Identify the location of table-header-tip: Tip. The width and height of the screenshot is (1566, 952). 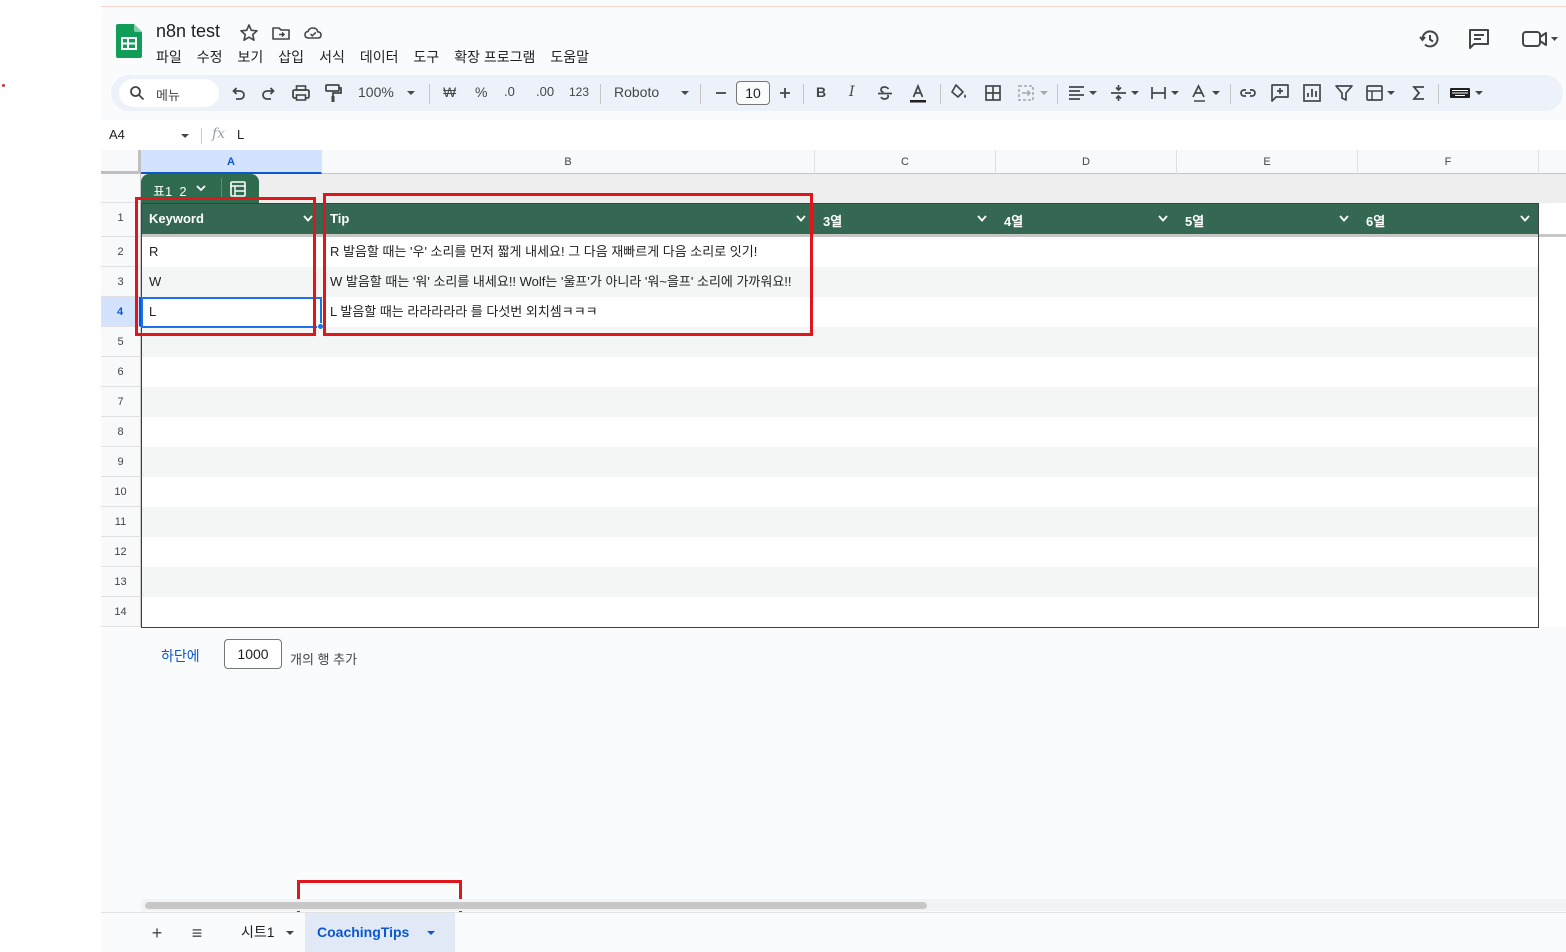
(568, 218).